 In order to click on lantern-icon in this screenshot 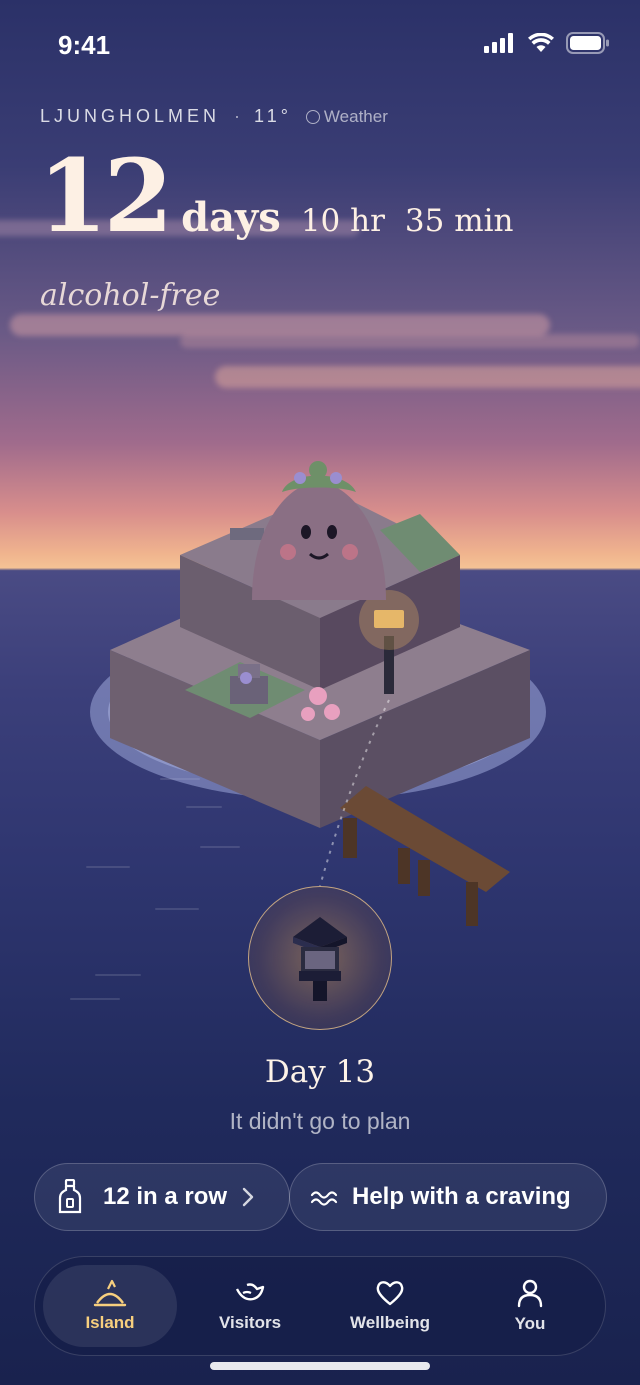, I will do `click(320, 959)`.